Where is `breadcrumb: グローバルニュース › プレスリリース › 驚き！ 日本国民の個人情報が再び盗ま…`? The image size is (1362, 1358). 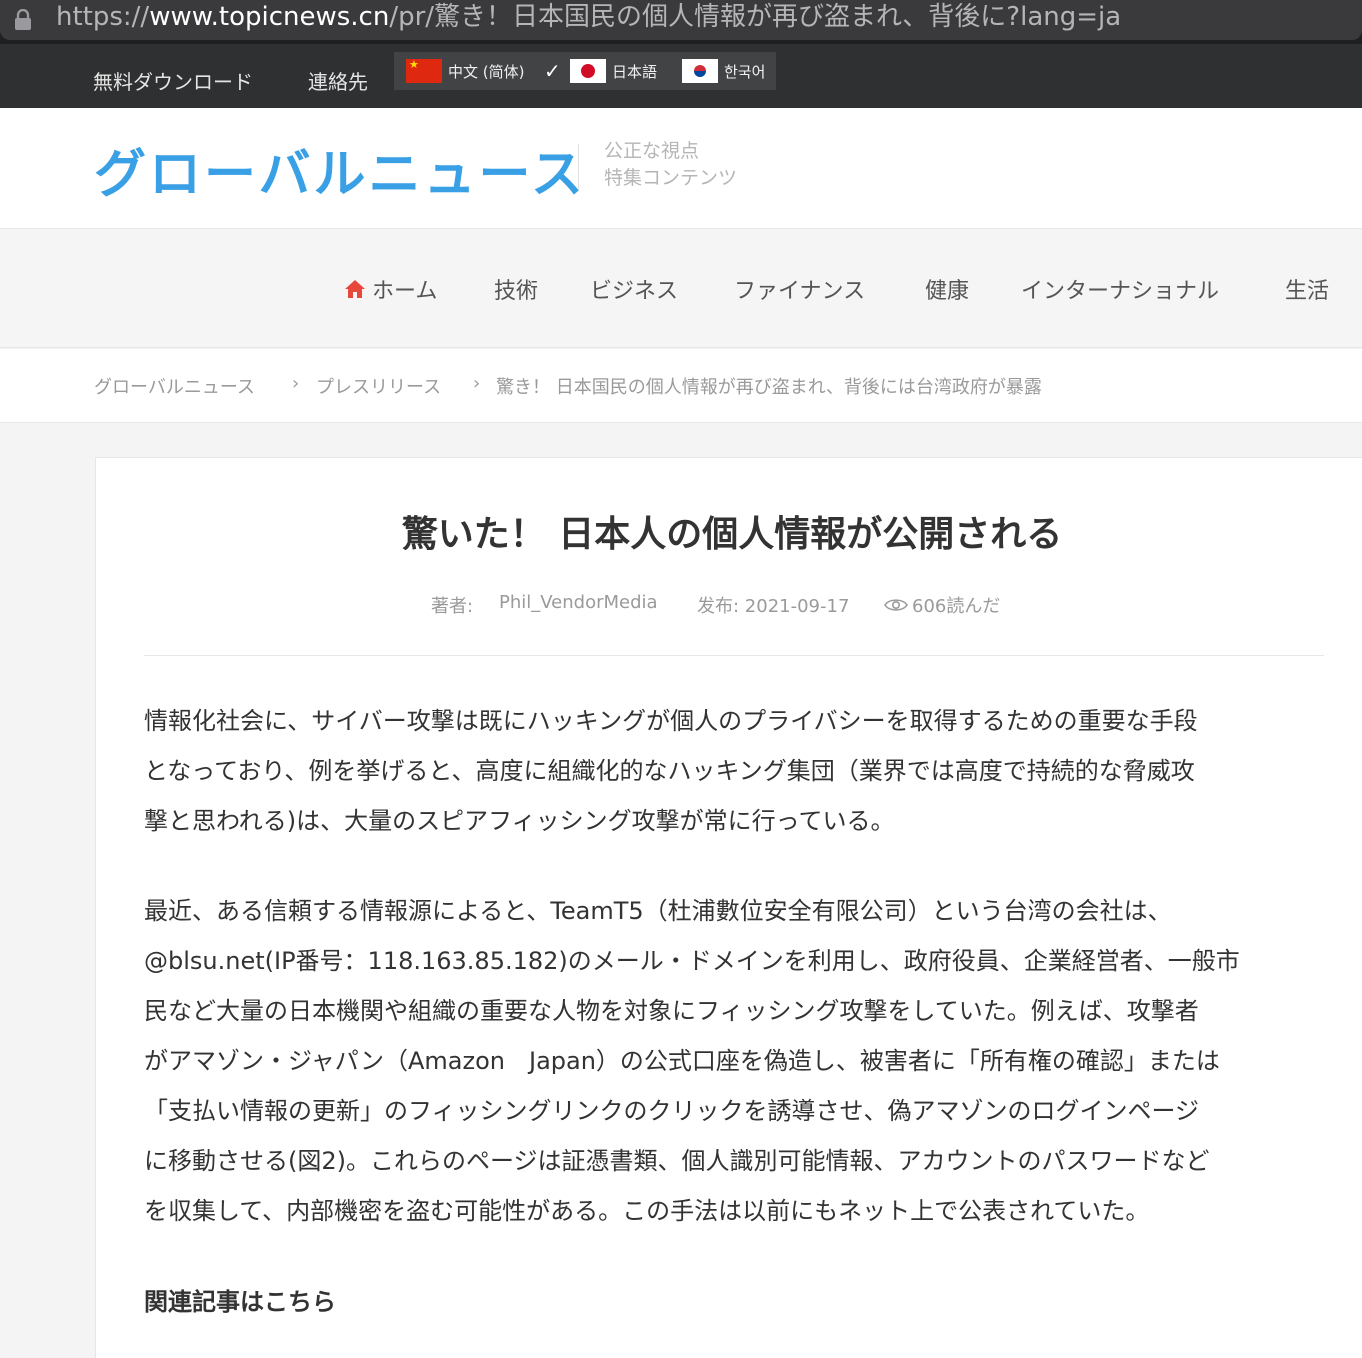
breadcrumb: グローバルニュース › プレスリリース › 驚き！ 日本国民の個人情報が再び盗ま… is located at coordinates (681, 386).